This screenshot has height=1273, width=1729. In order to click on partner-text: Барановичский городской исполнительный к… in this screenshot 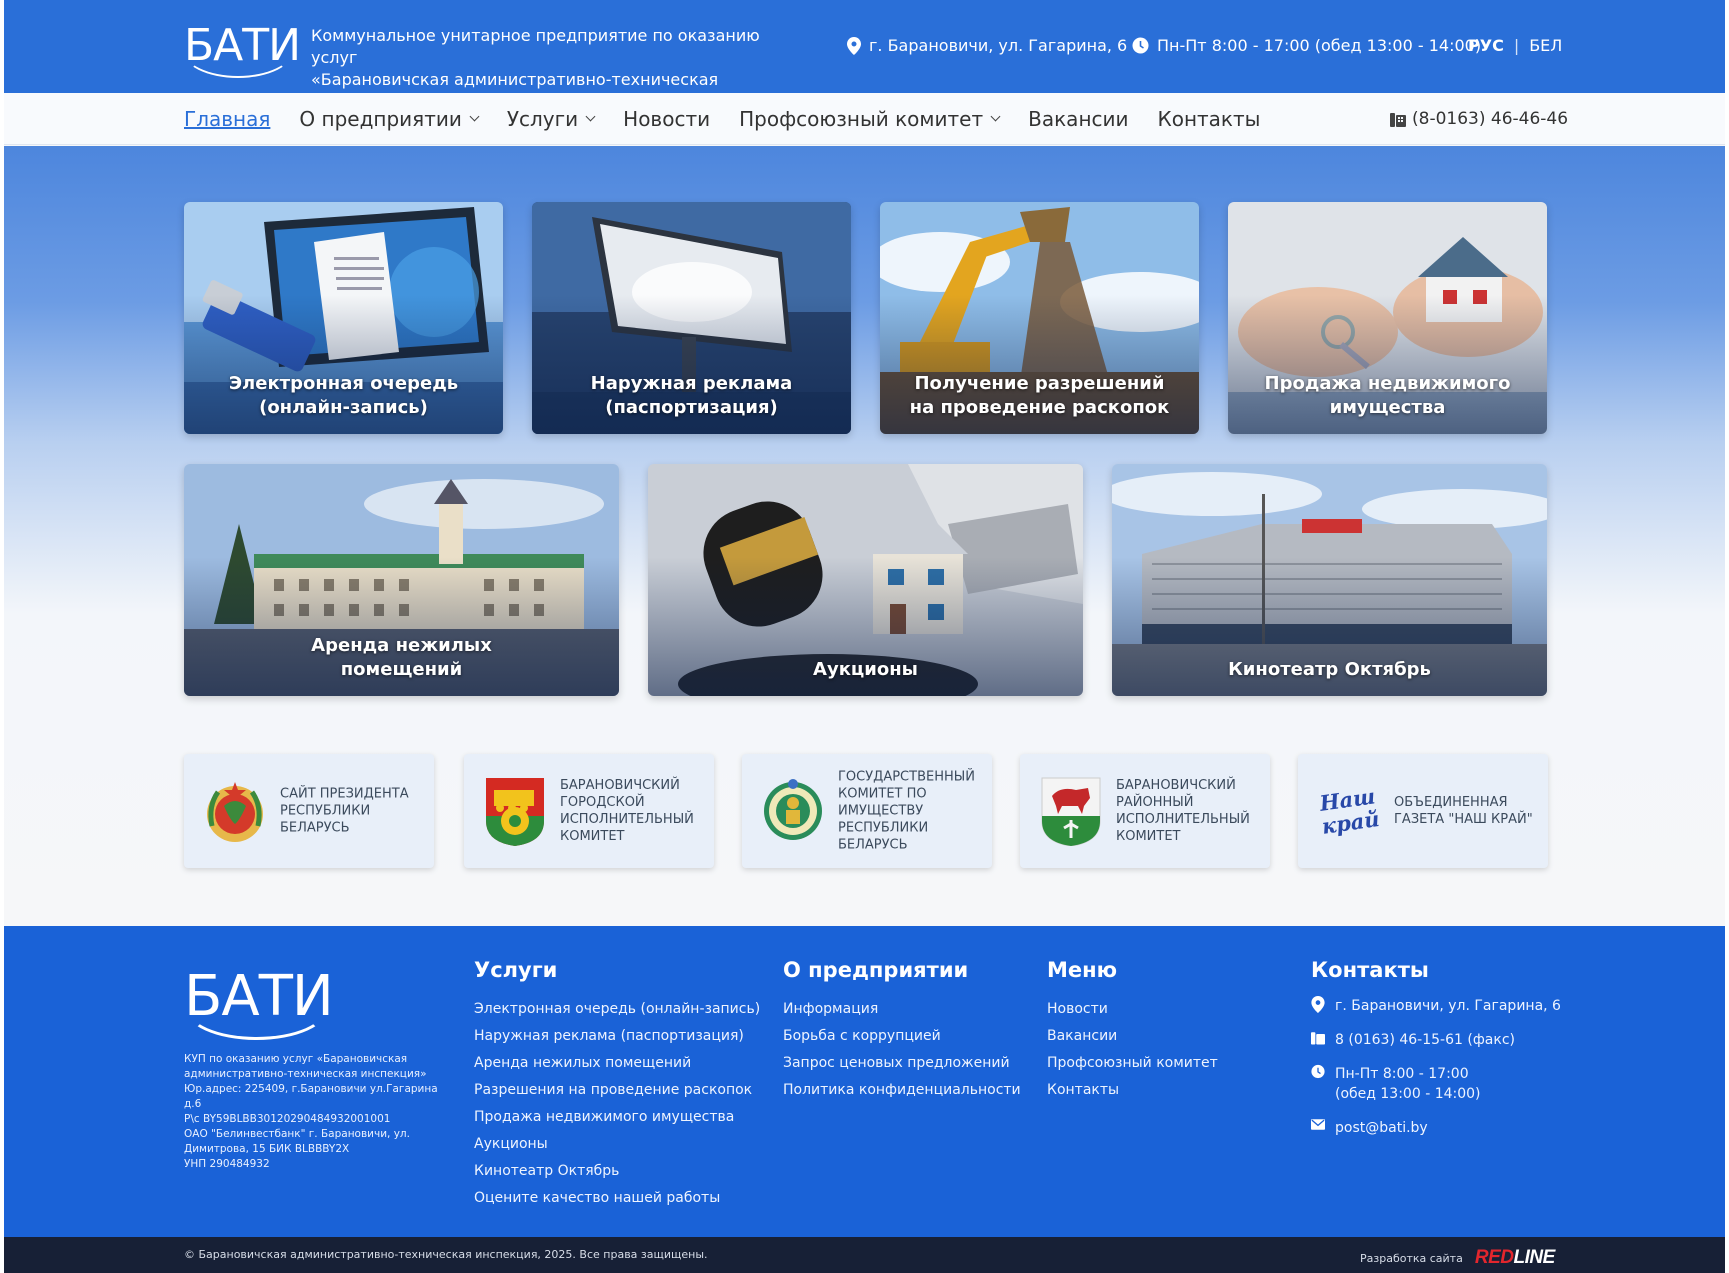, I will do `click(627, 811)`.